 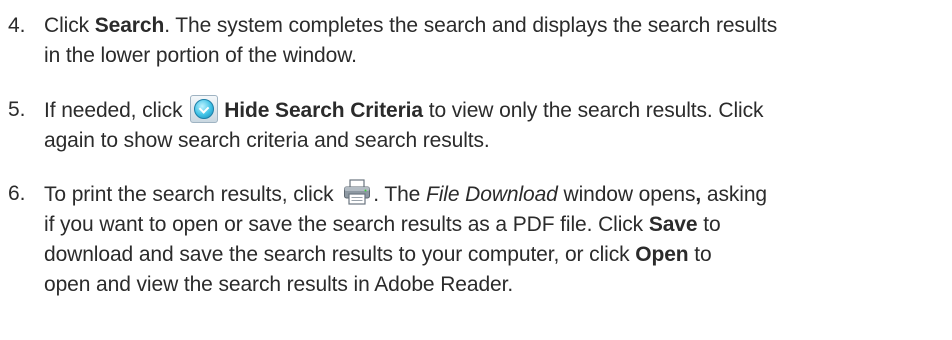 I want to click on step-number: 4., so click(x=17, y=25).